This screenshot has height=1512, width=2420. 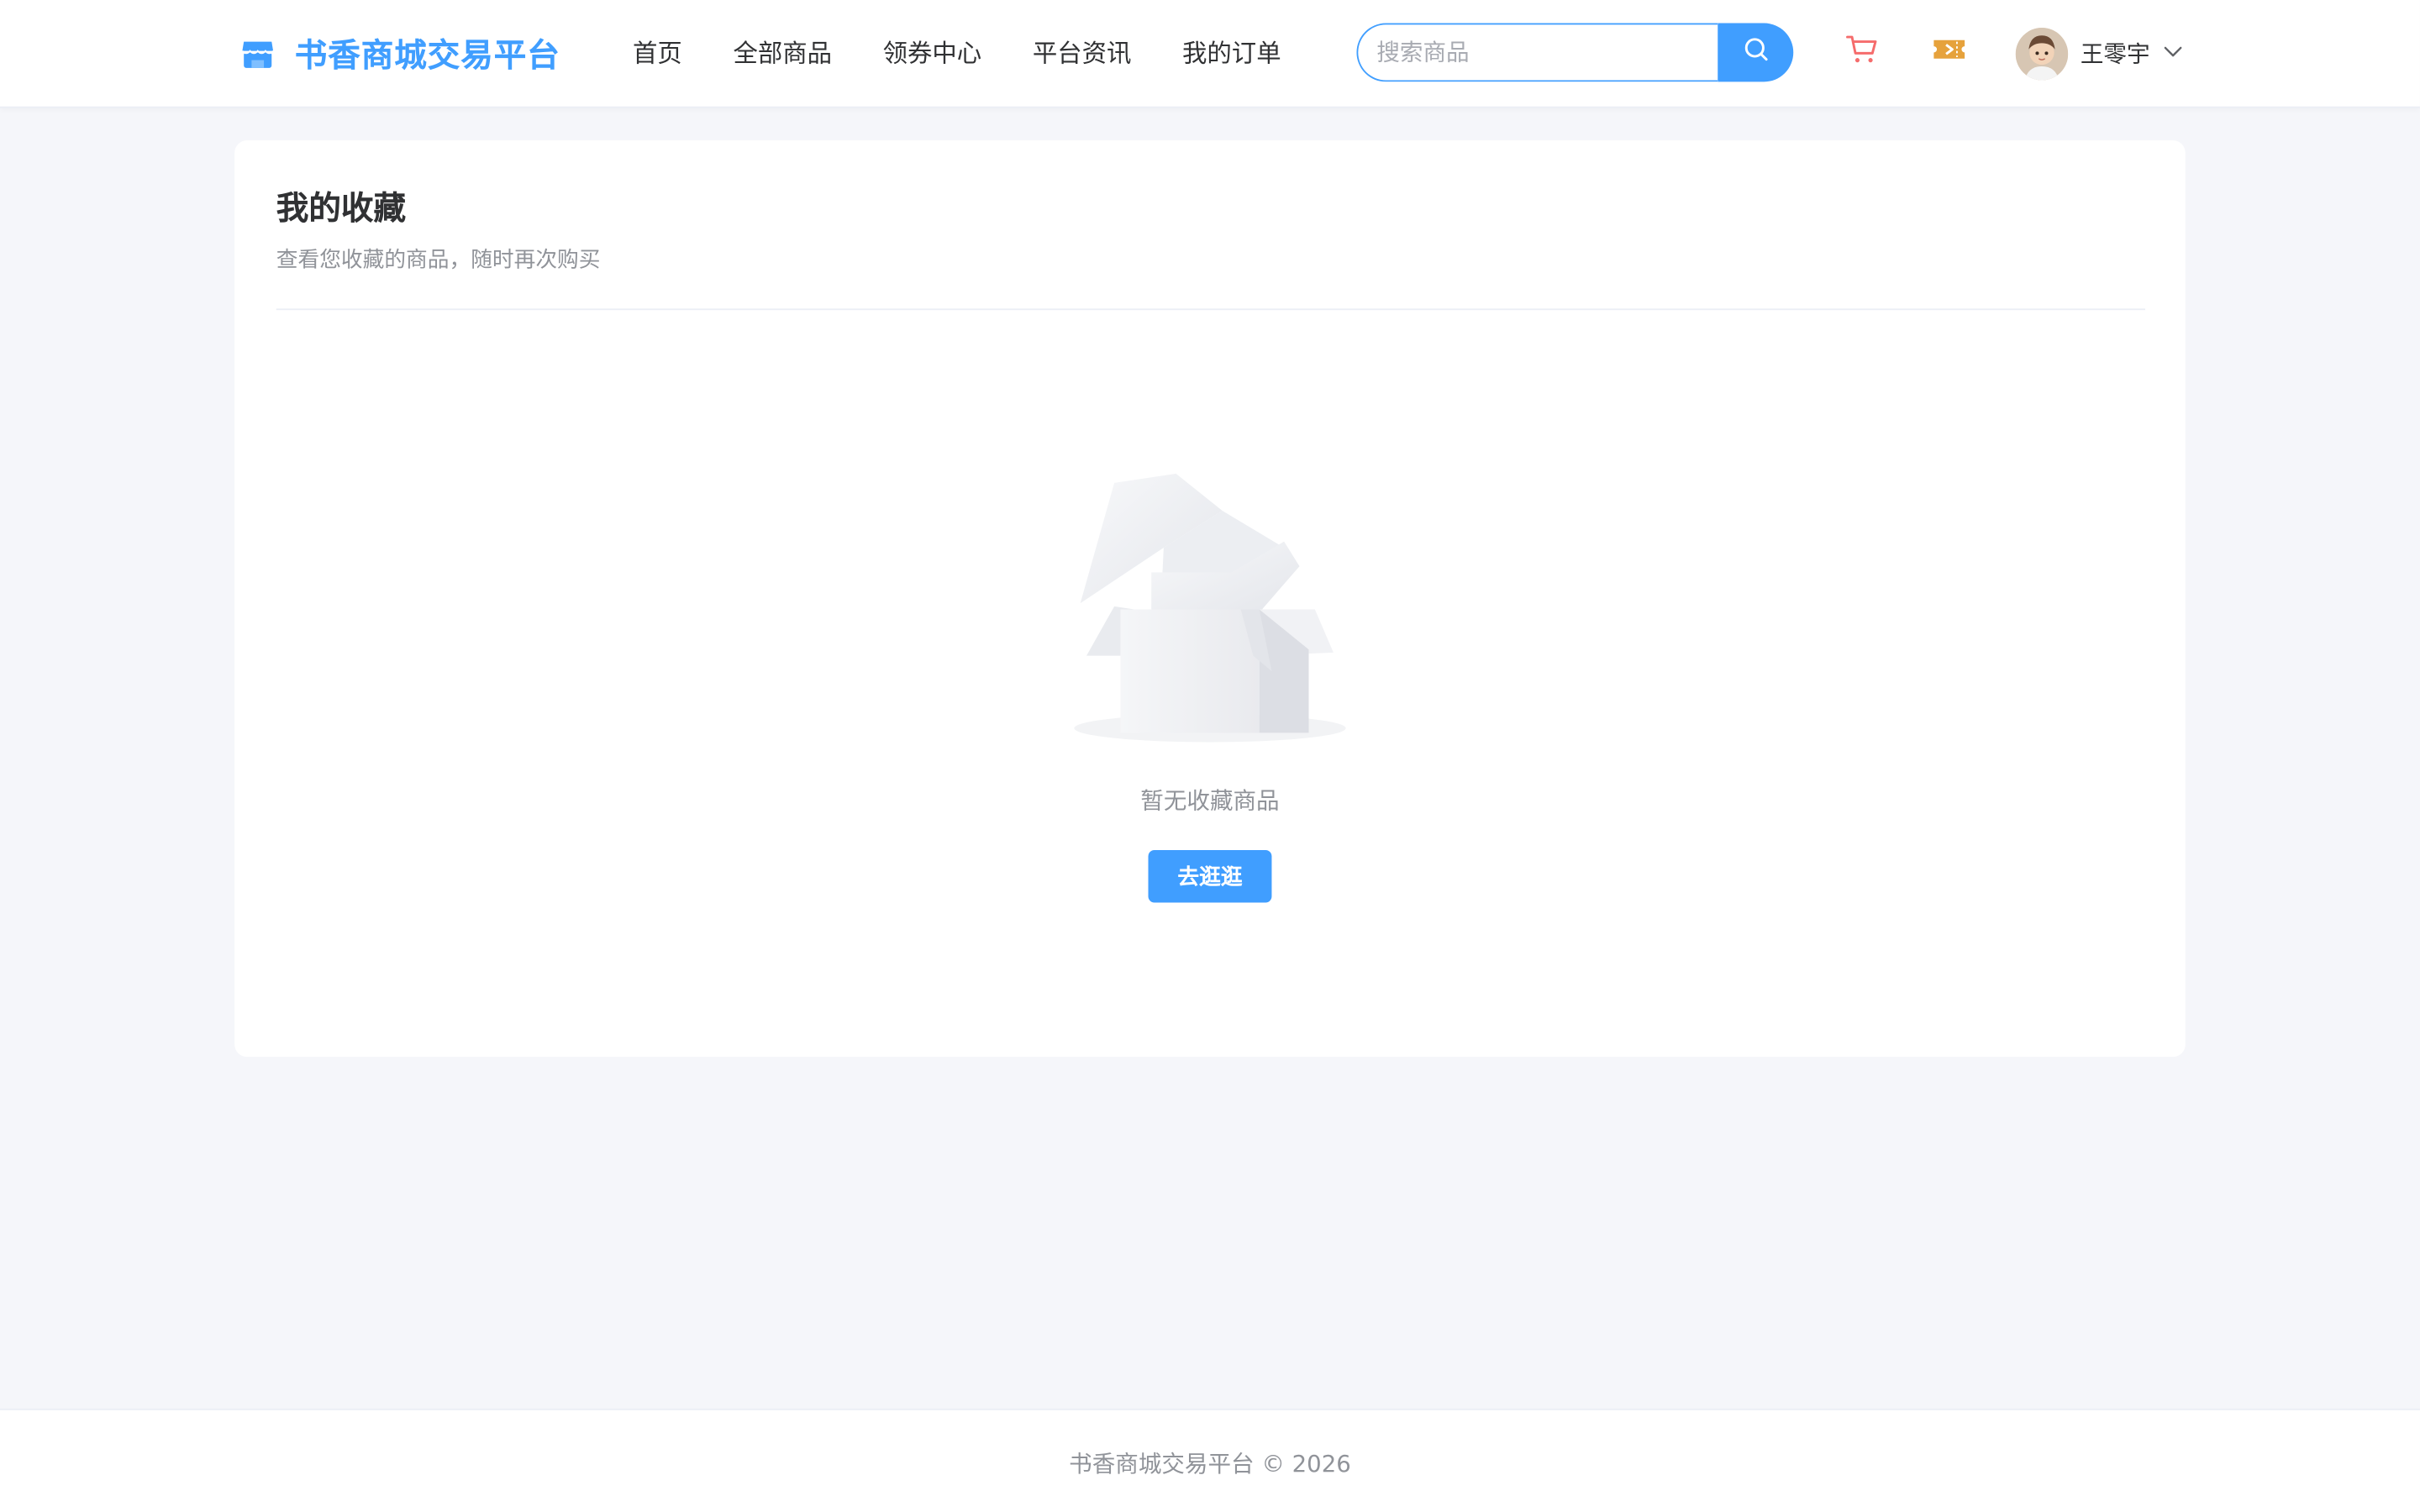 What do you see at coordinates (2115, 53) in the screenshot?
I see `user-name: 王零宇` at bounding box center [2115, 53].